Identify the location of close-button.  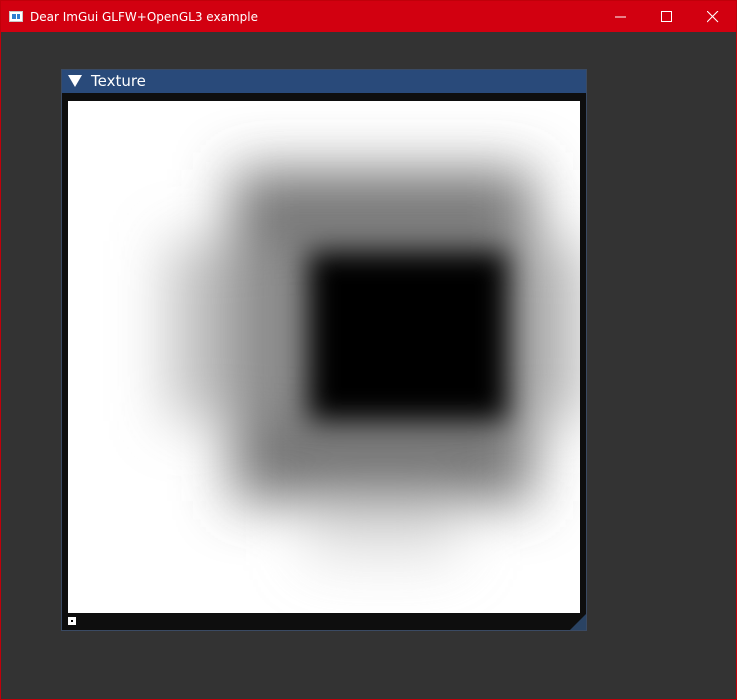
(713, 16).